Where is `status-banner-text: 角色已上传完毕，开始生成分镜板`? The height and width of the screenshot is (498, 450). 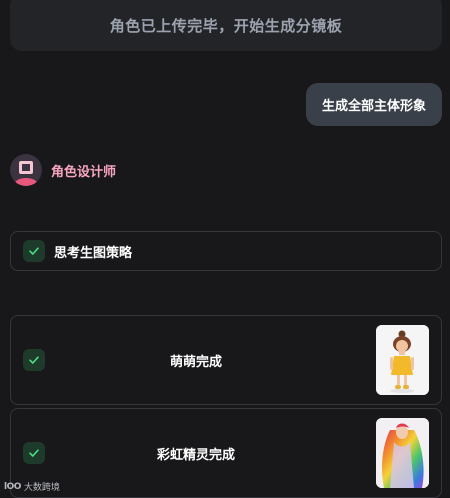 status-banner-text: 角色已上传完毕，开始生成分镜板 is located at coordinates (226, 26).